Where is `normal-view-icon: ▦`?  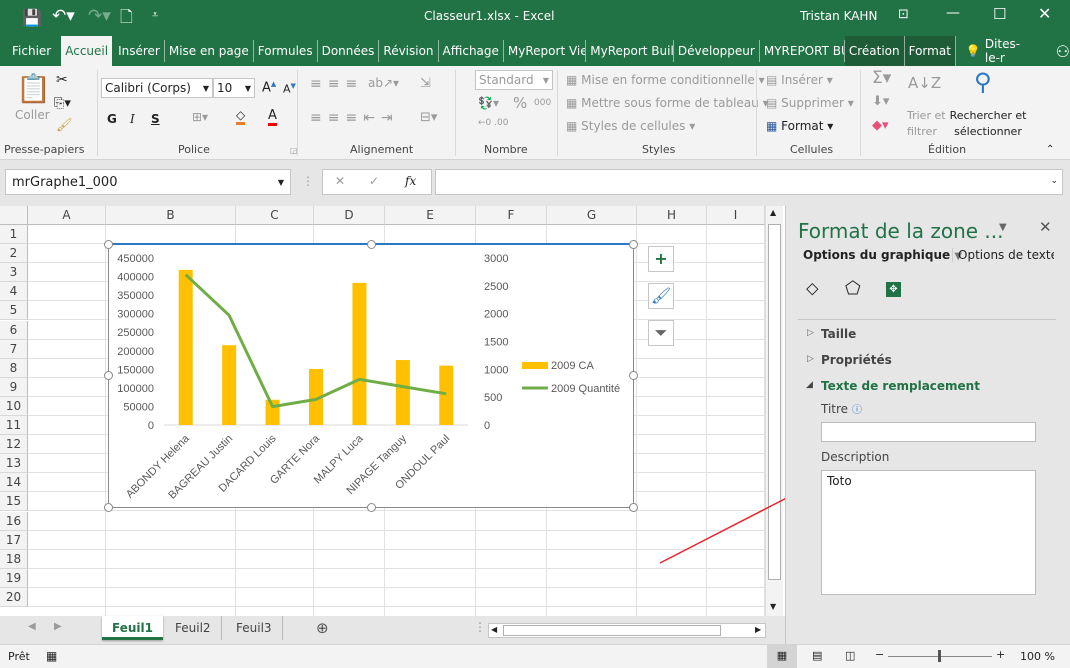
normal-view-icon: ▦ is located at coordinates (782, 656).